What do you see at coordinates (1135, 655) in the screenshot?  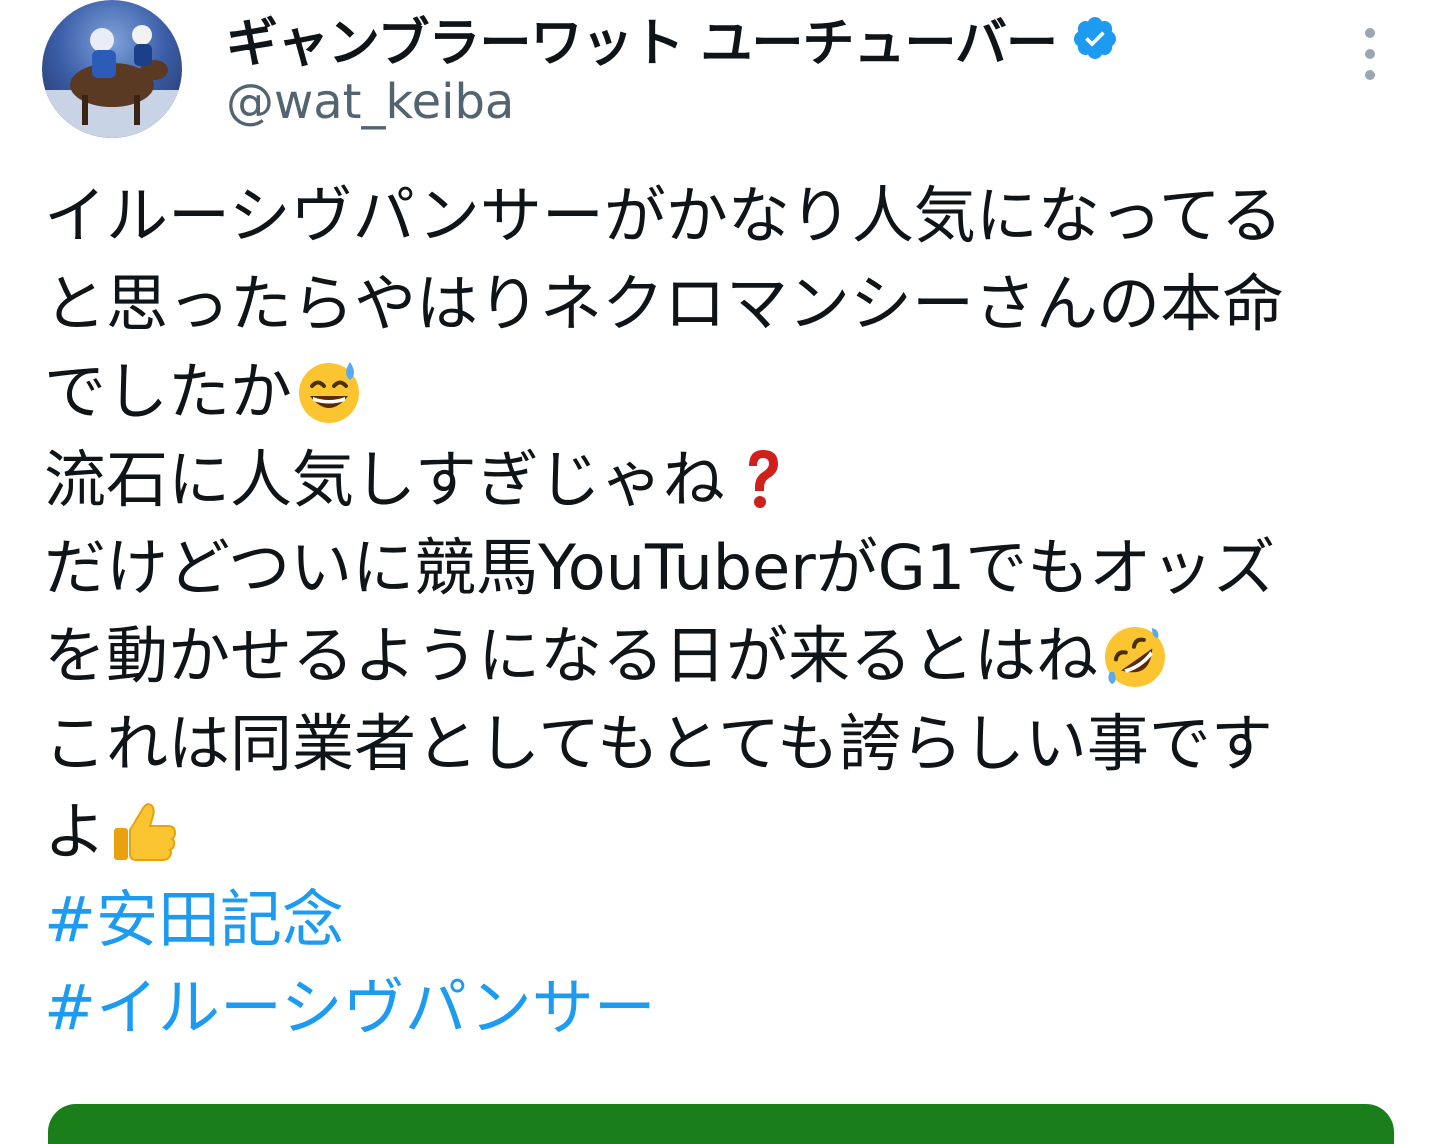 I see `rolling-on-floor-laughing-emoji-icon` at bounding box center [1135, 655].